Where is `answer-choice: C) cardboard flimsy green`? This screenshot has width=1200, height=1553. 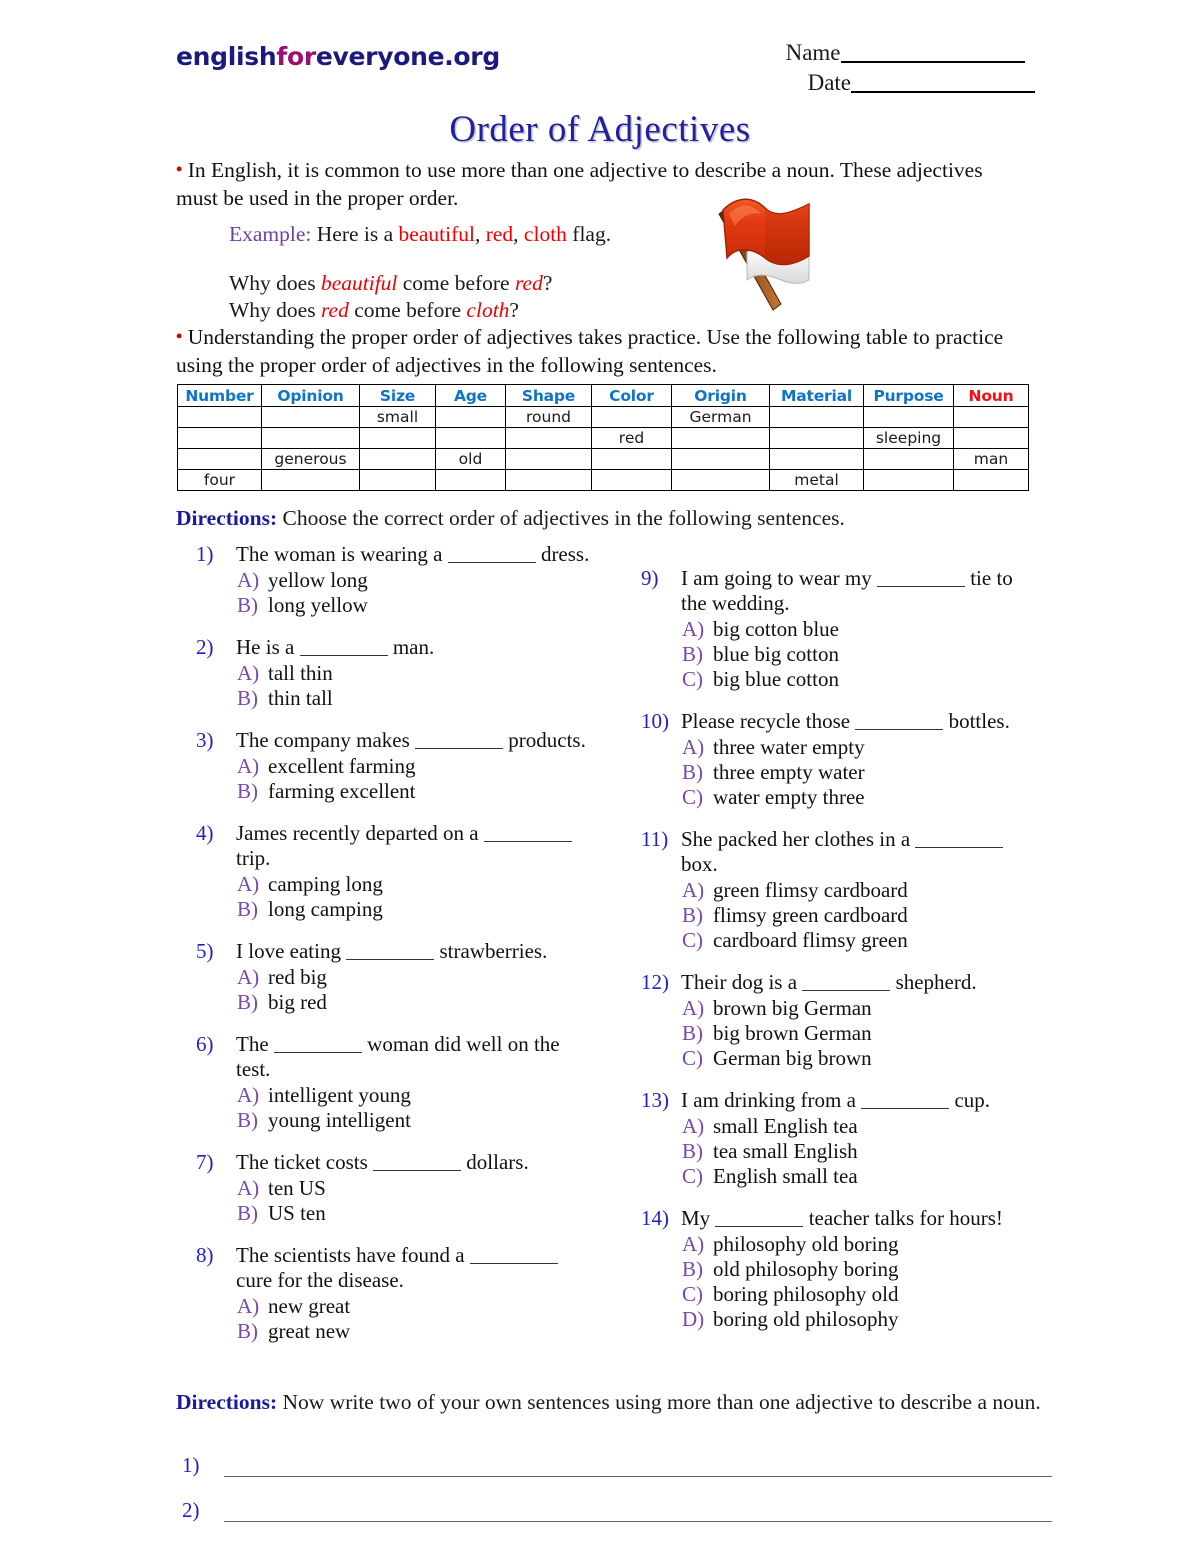
answer-choice: C) cardboard flimsy green is located at coordinates (861, 940).